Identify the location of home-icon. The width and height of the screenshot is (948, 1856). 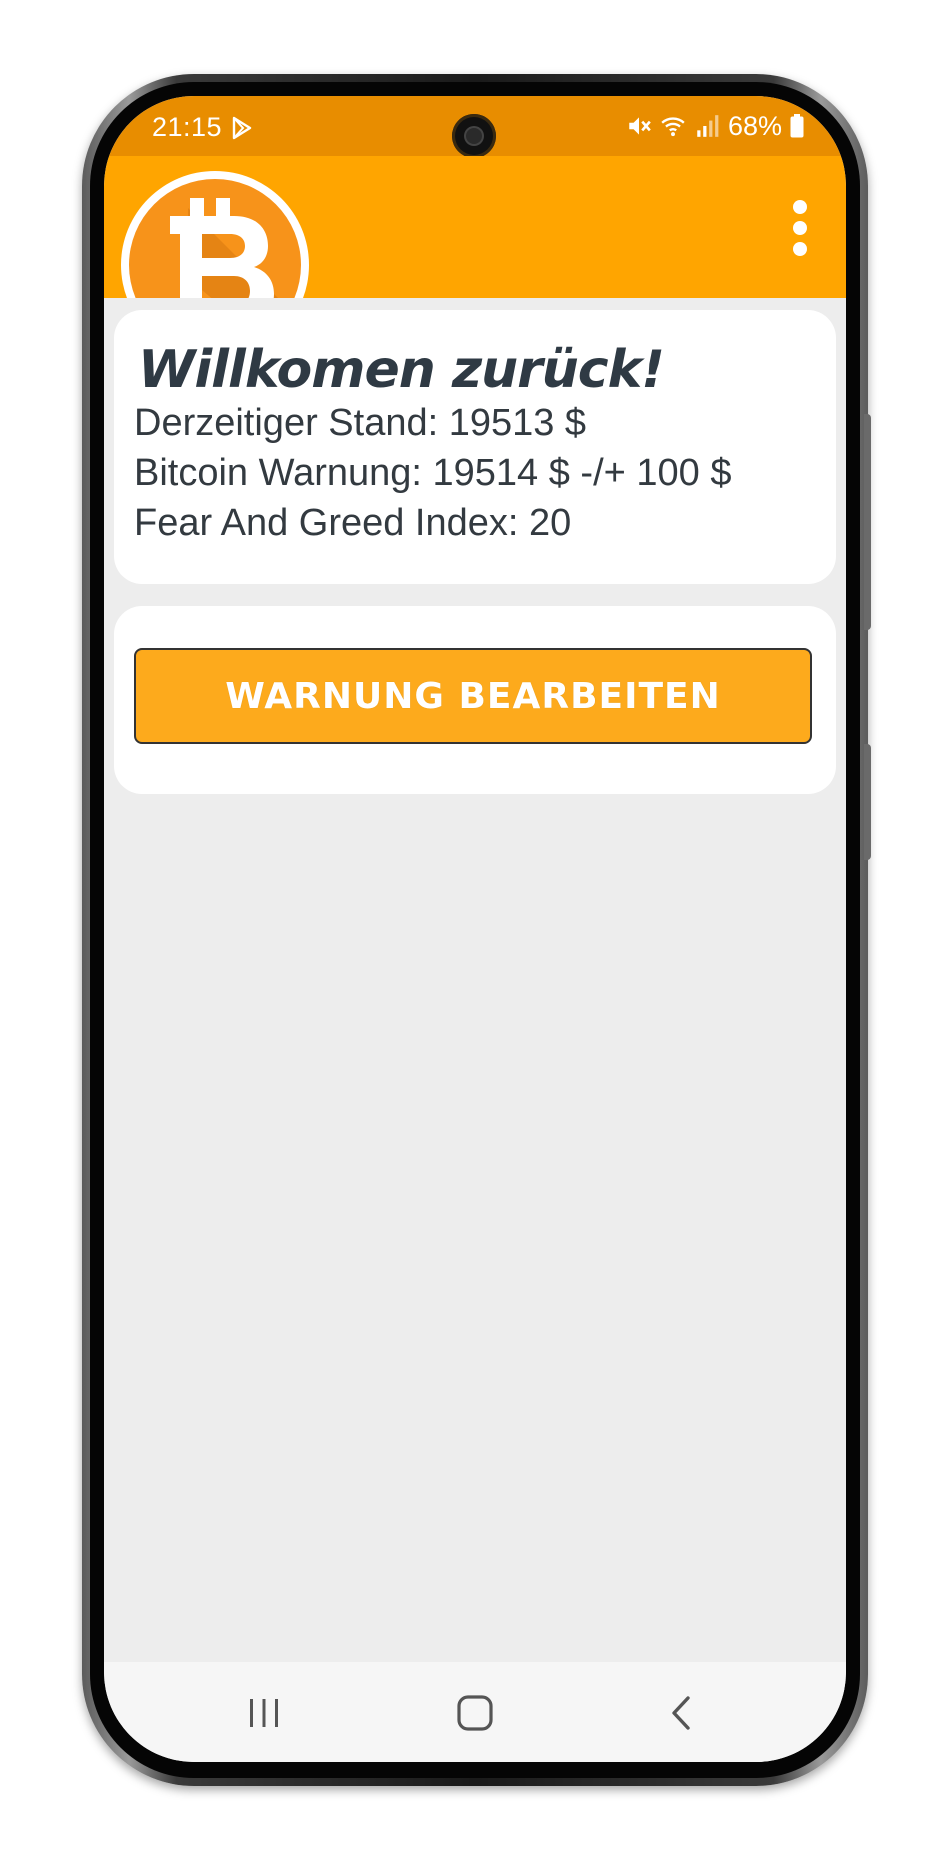
(475, 1713).